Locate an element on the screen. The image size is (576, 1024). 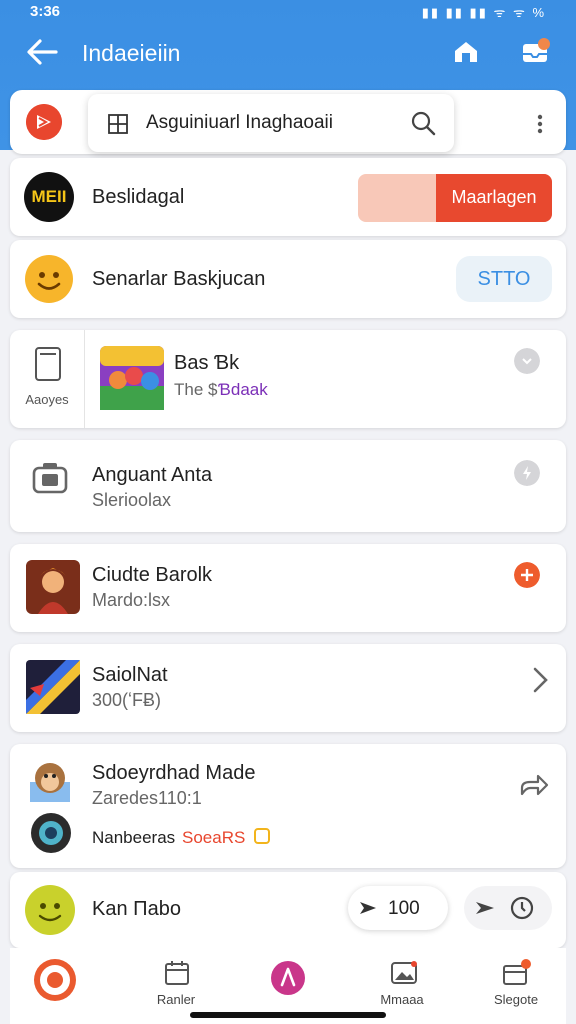
lock-icon is located at coordinates (262, 836).